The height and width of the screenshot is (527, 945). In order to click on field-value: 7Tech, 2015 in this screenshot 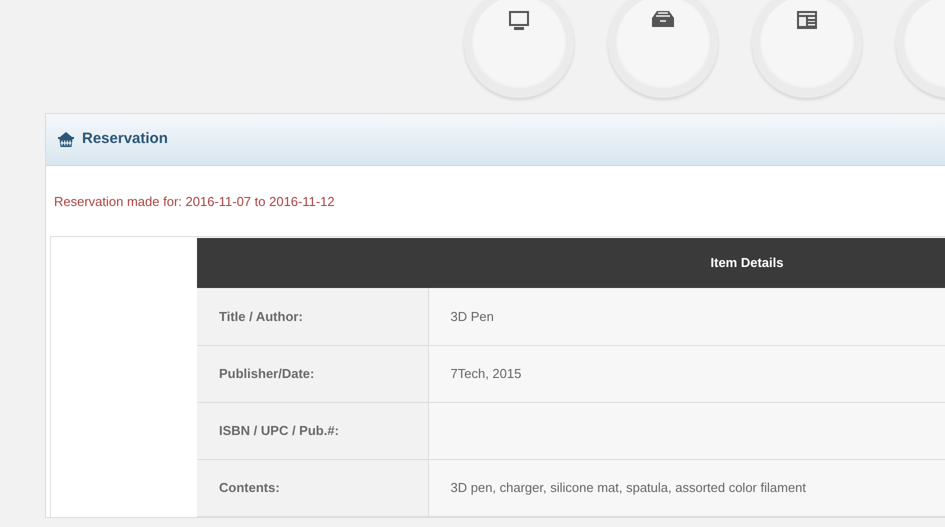, I will do `click(486, 373)`.